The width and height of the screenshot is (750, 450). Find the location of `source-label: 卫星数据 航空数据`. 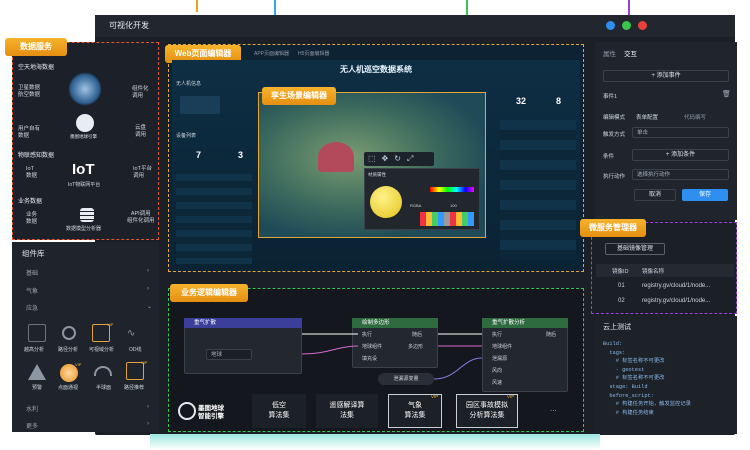

source-label: 卫星数据 航空数据 is located at coordinates (29, 91).